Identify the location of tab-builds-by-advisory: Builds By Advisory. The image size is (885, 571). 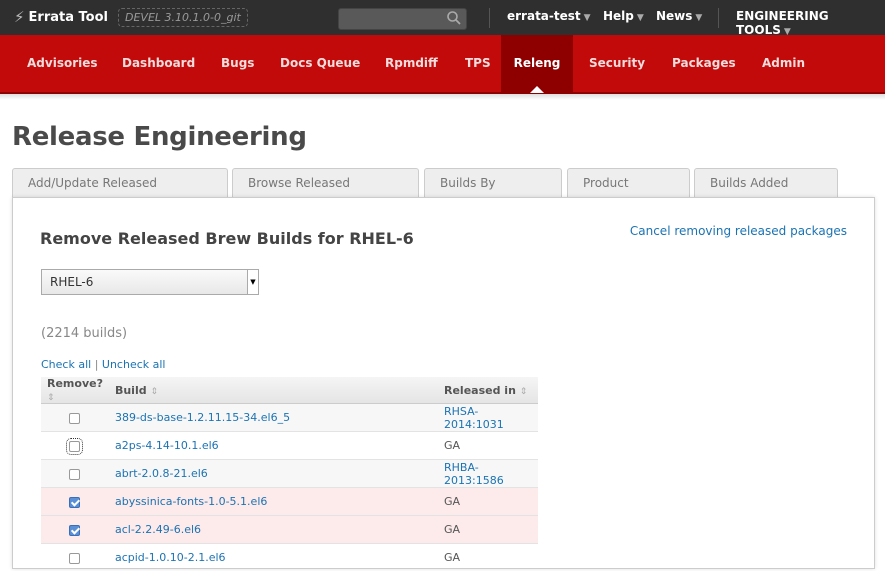
(493, 182).